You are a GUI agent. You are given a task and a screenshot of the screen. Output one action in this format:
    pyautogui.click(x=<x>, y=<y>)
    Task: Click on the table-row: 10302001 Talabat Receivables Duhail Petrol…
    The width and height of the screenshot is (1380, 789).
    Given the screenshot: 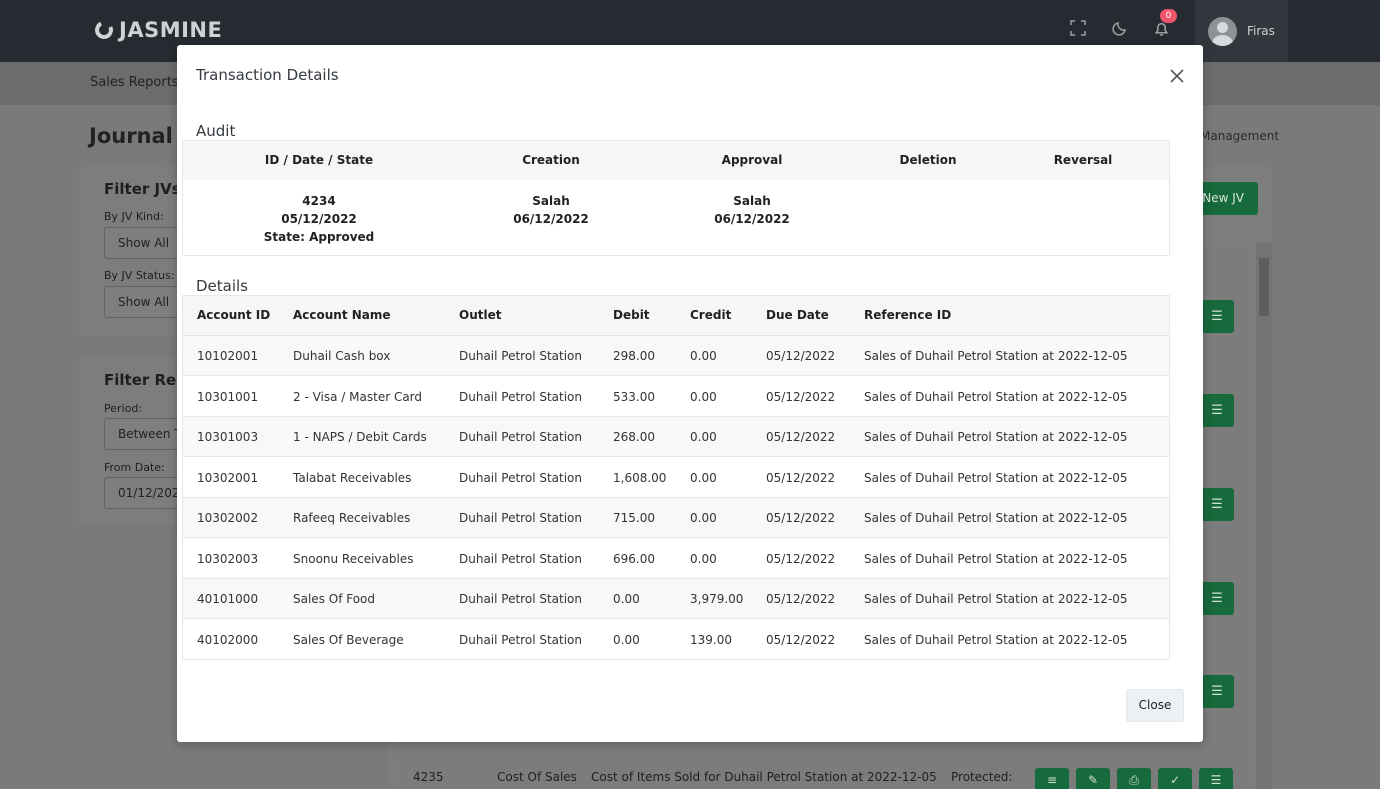 What is the action you would take?
    pyautogui.click(x=676, y=478)
    